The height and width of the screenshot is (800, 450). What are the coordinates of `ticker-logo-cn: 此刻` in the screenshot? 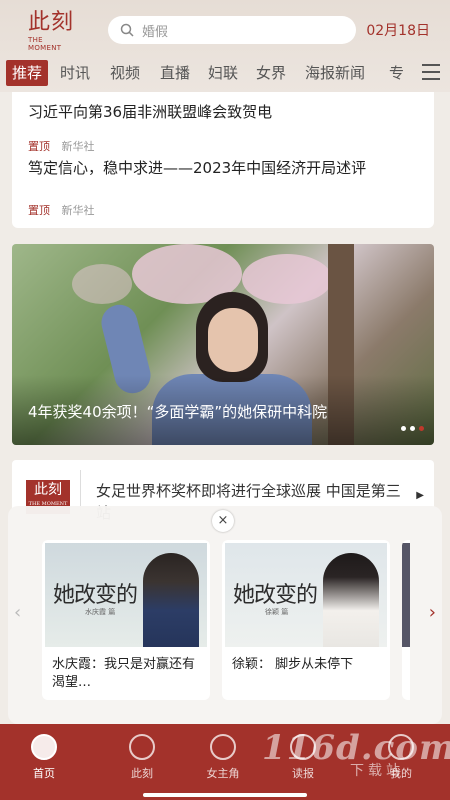 It's located at (48, 490).